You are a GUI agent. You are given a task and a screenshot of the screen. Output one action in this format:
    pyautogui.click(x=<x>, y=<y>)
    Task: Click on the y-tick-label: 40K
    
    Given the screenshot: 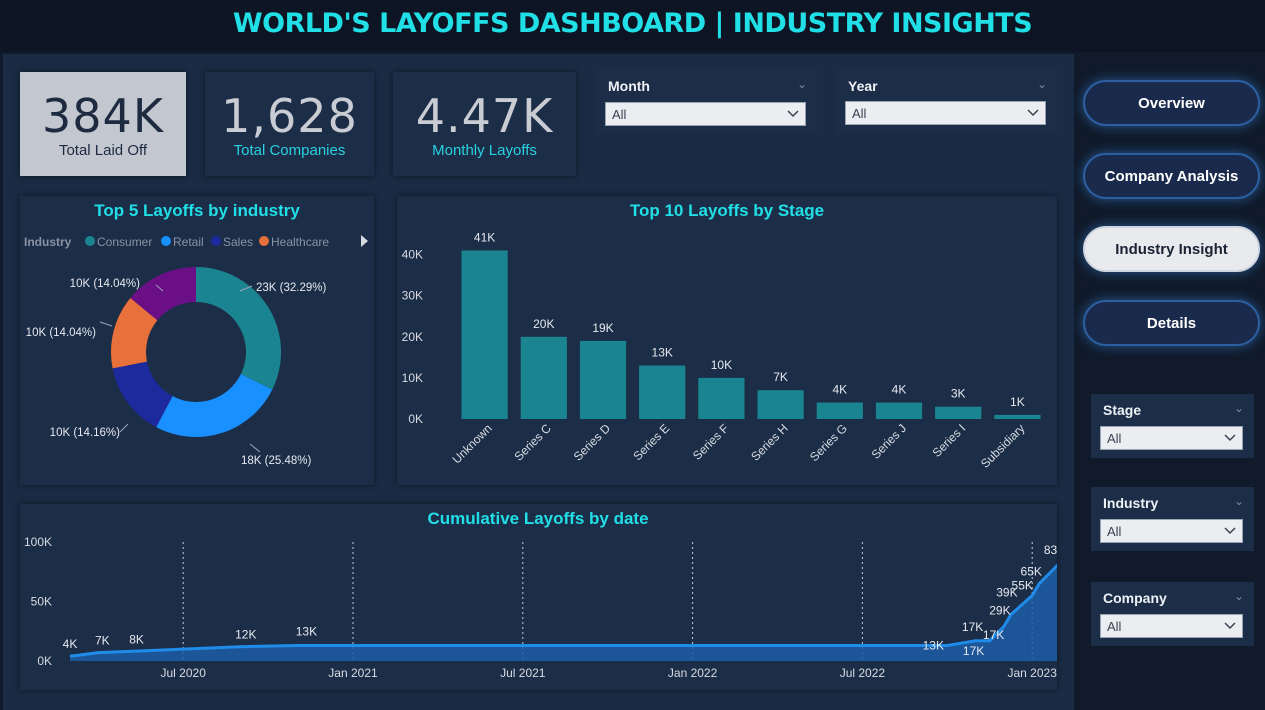 What is the action you would take?
    pyautogui.click(x=412, y=255)
    